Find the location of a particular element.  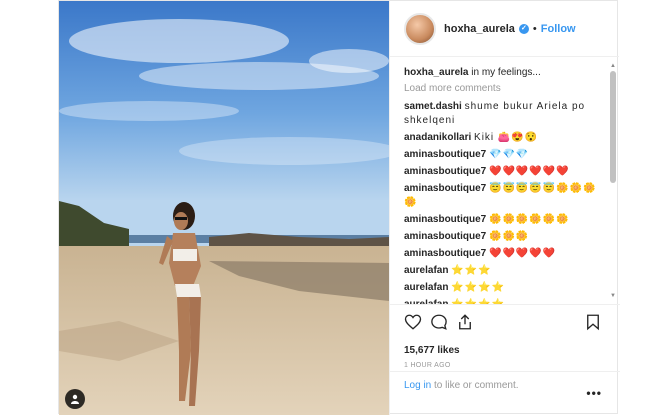

comment-text: ❤️❤️❤️❤️❤️❤️ is located at coordinates (529, 171).